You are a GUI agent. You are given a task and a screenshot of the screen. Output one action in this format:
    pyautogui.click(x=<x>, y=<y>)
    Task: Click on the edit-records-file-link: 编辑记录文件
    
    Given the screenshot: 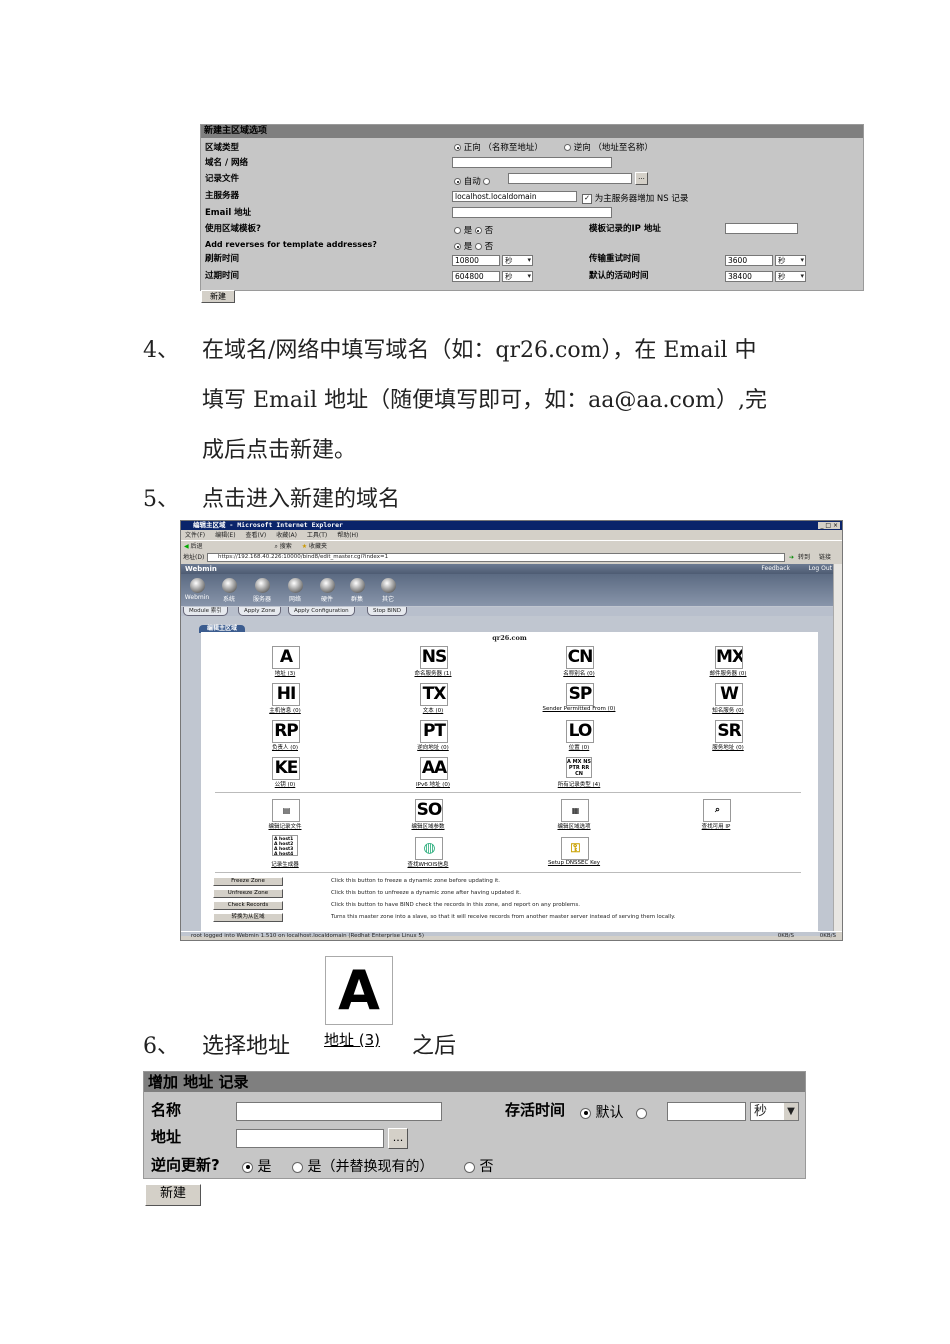 What is the action you would take?
    pyautogui.click(x=285, y=826)
    